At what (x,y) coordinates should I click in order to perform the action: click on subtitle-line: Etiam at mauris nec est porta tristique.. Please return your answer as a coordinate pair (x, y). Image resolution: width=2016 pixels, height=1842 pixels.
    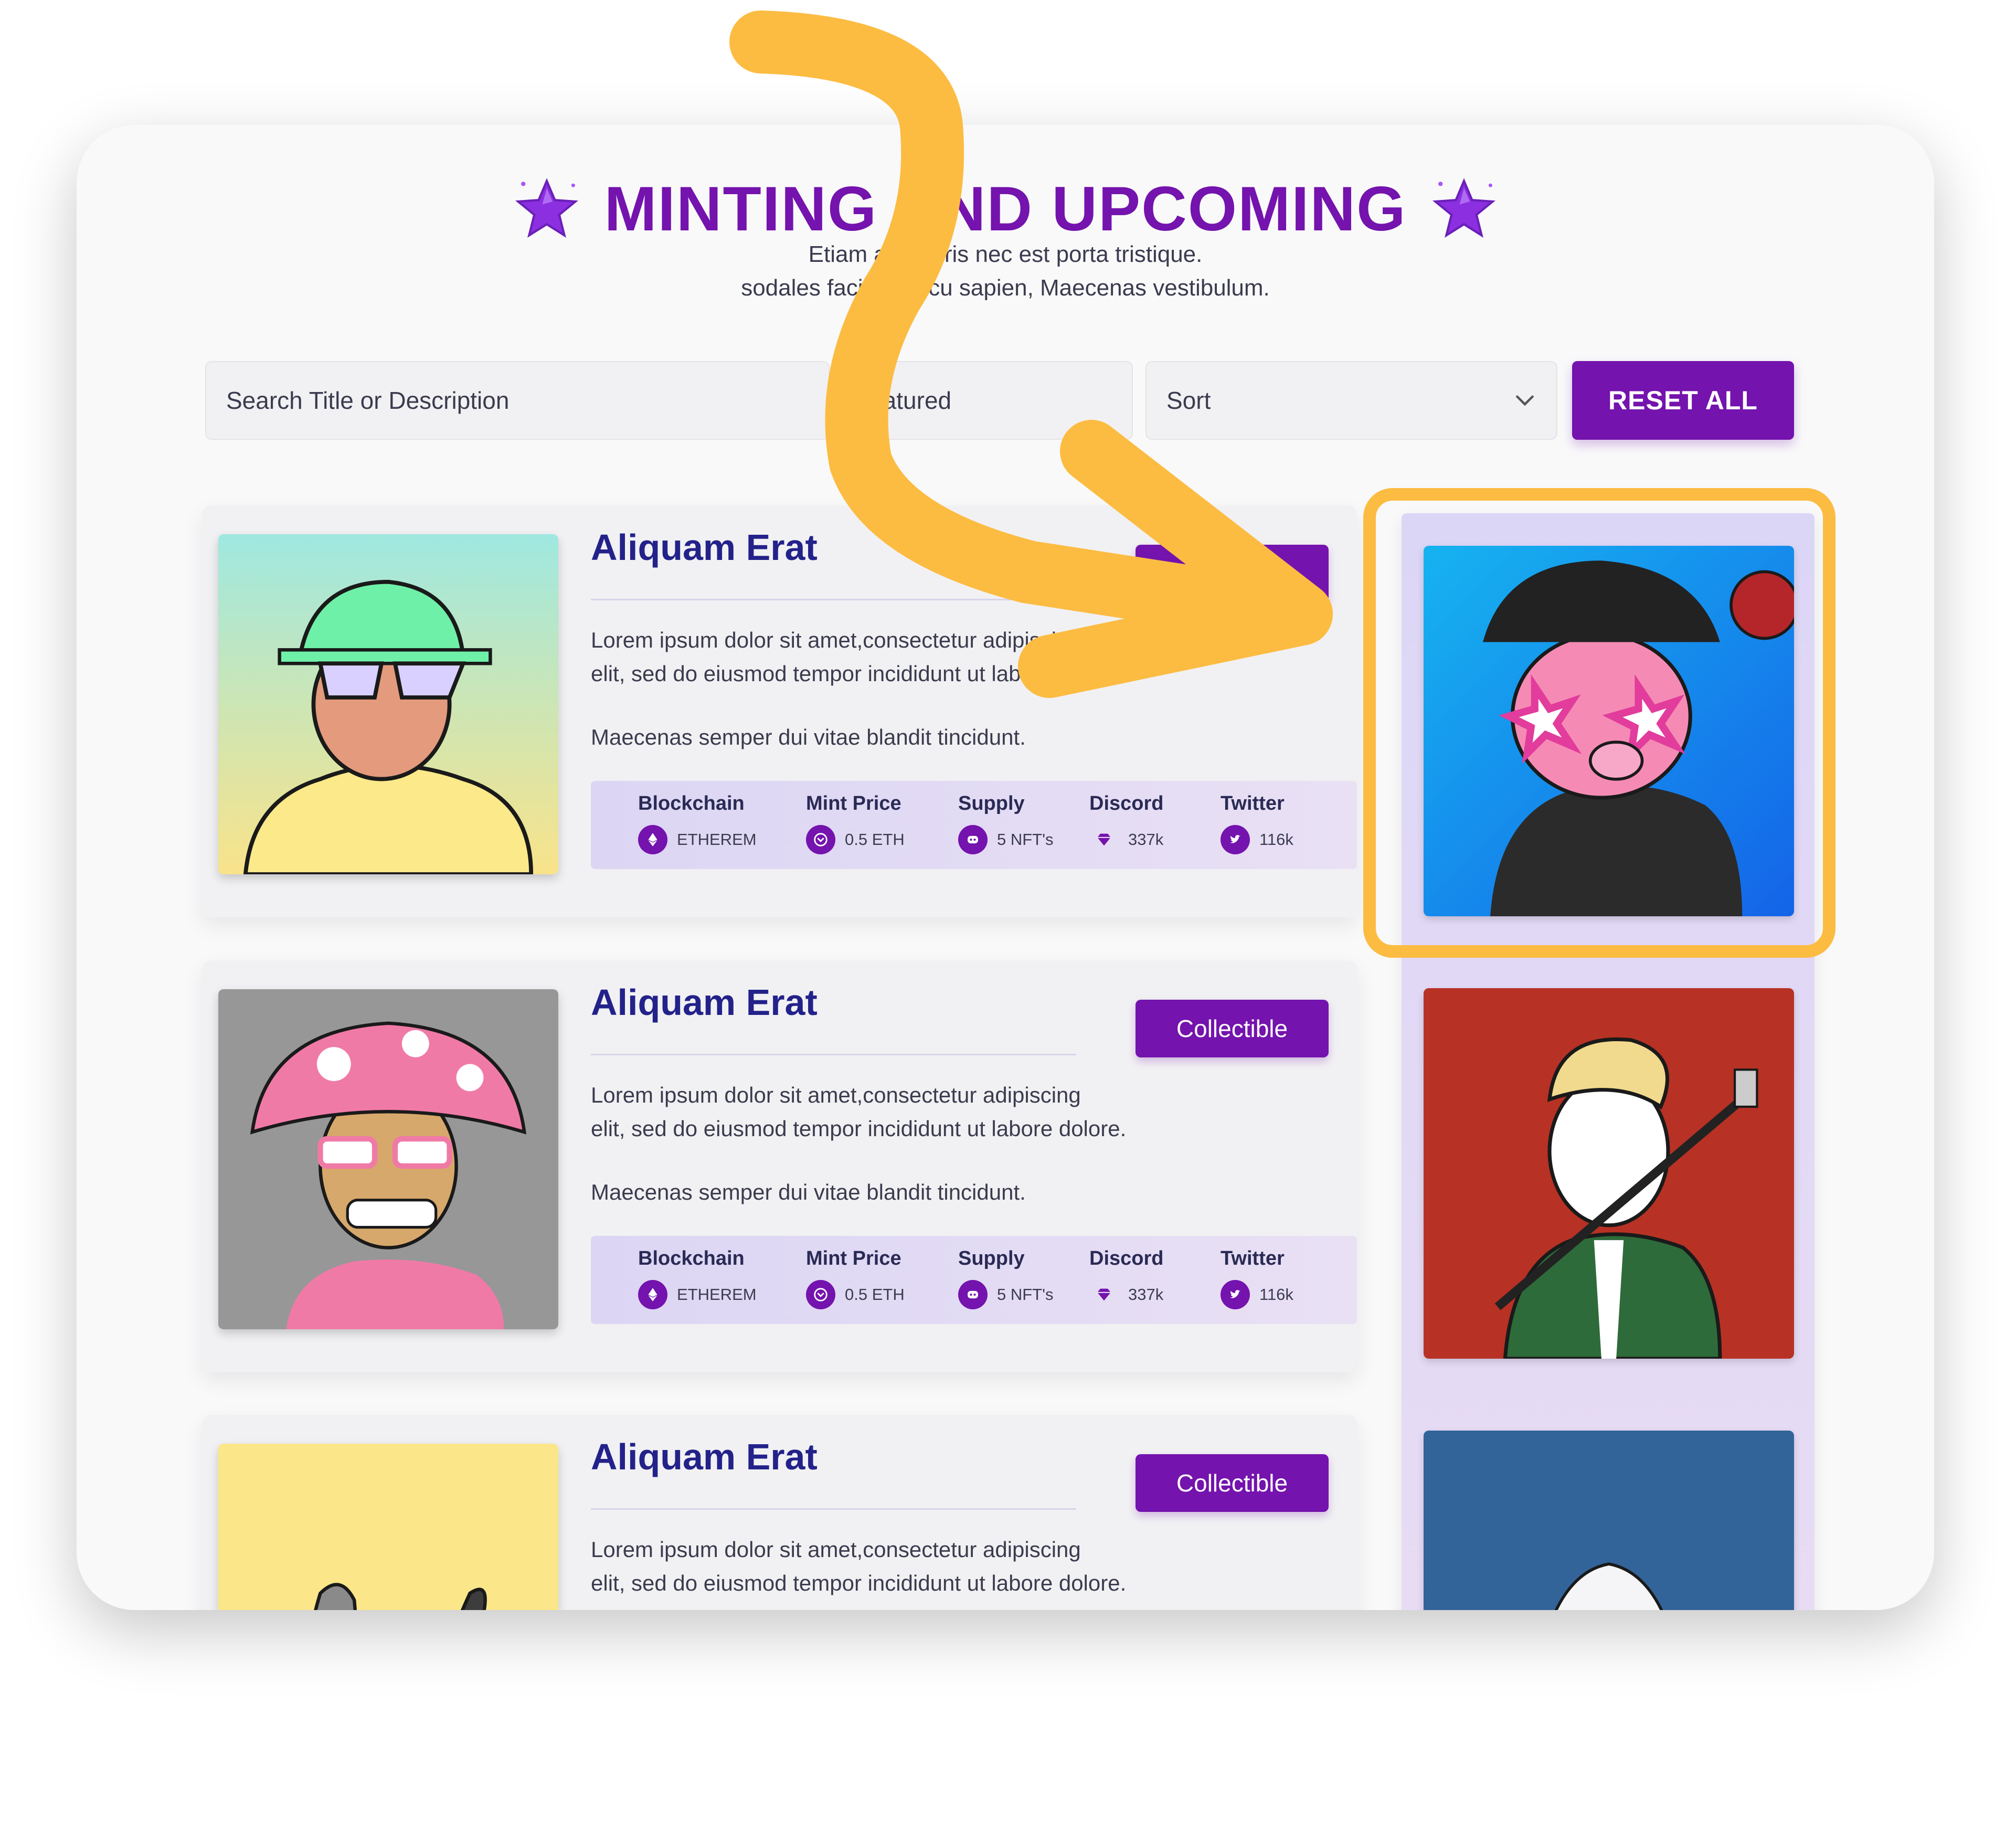
    Looking at the image, I should click on (1005, 254).